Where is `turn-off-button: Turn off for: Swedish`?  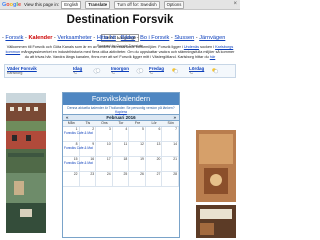
turn-off-button: Turn off for: Swedish is located at coordinates (137, 4).